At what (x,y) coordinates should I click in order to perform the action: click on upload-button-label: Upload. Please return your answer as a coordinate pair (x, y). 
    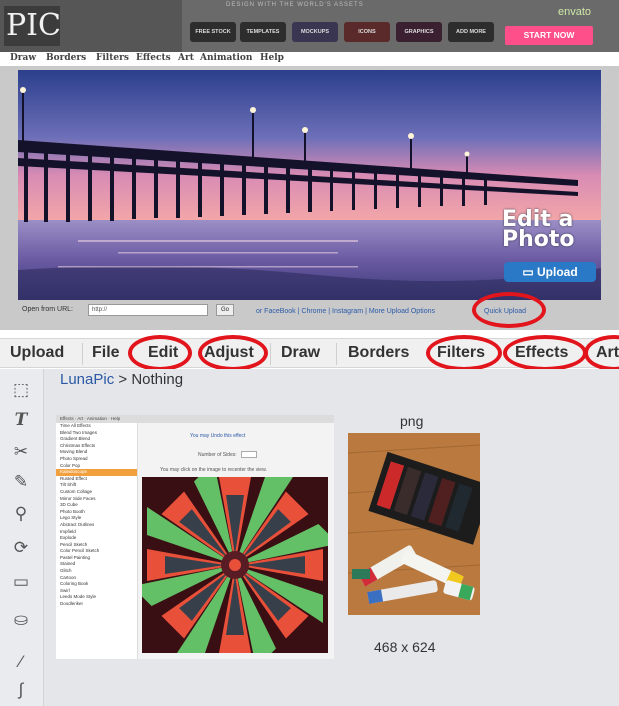
    Looking at the image, I should click on (557, 272).